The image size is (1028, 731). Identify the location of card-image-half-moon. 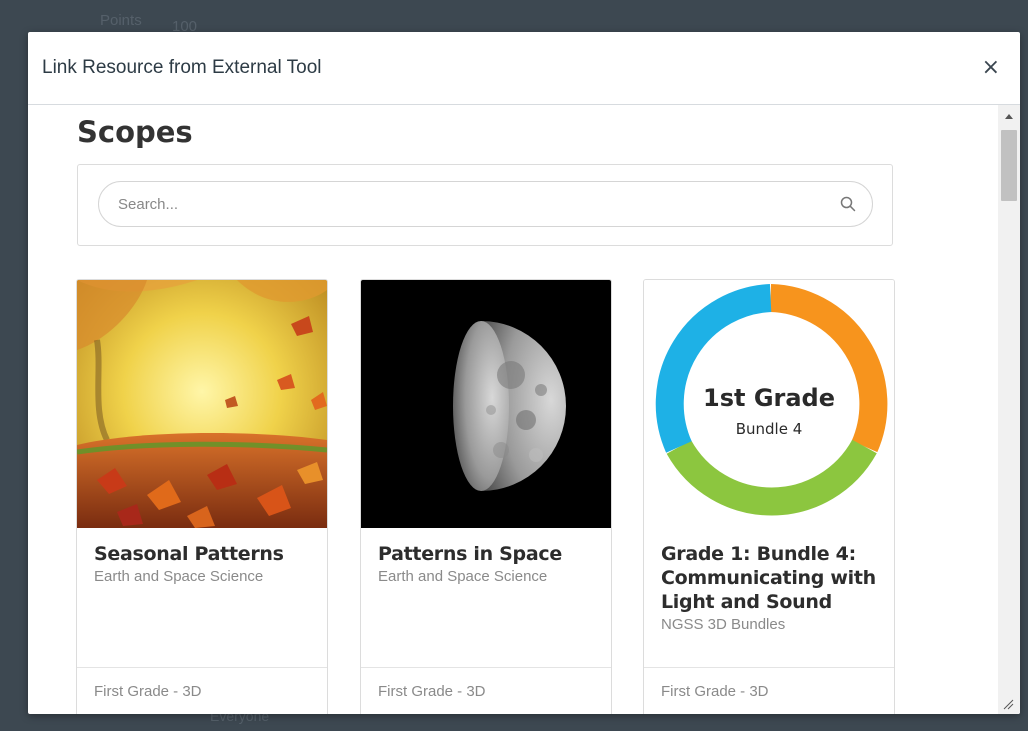
(486, 404).